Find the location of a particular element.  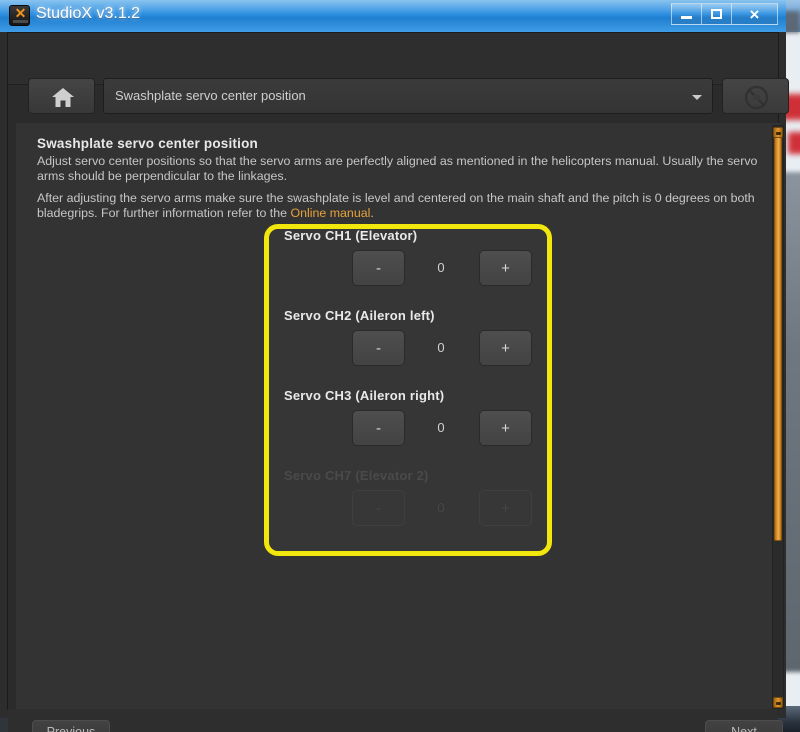

maximize-button is located at coordinates (716, 14).